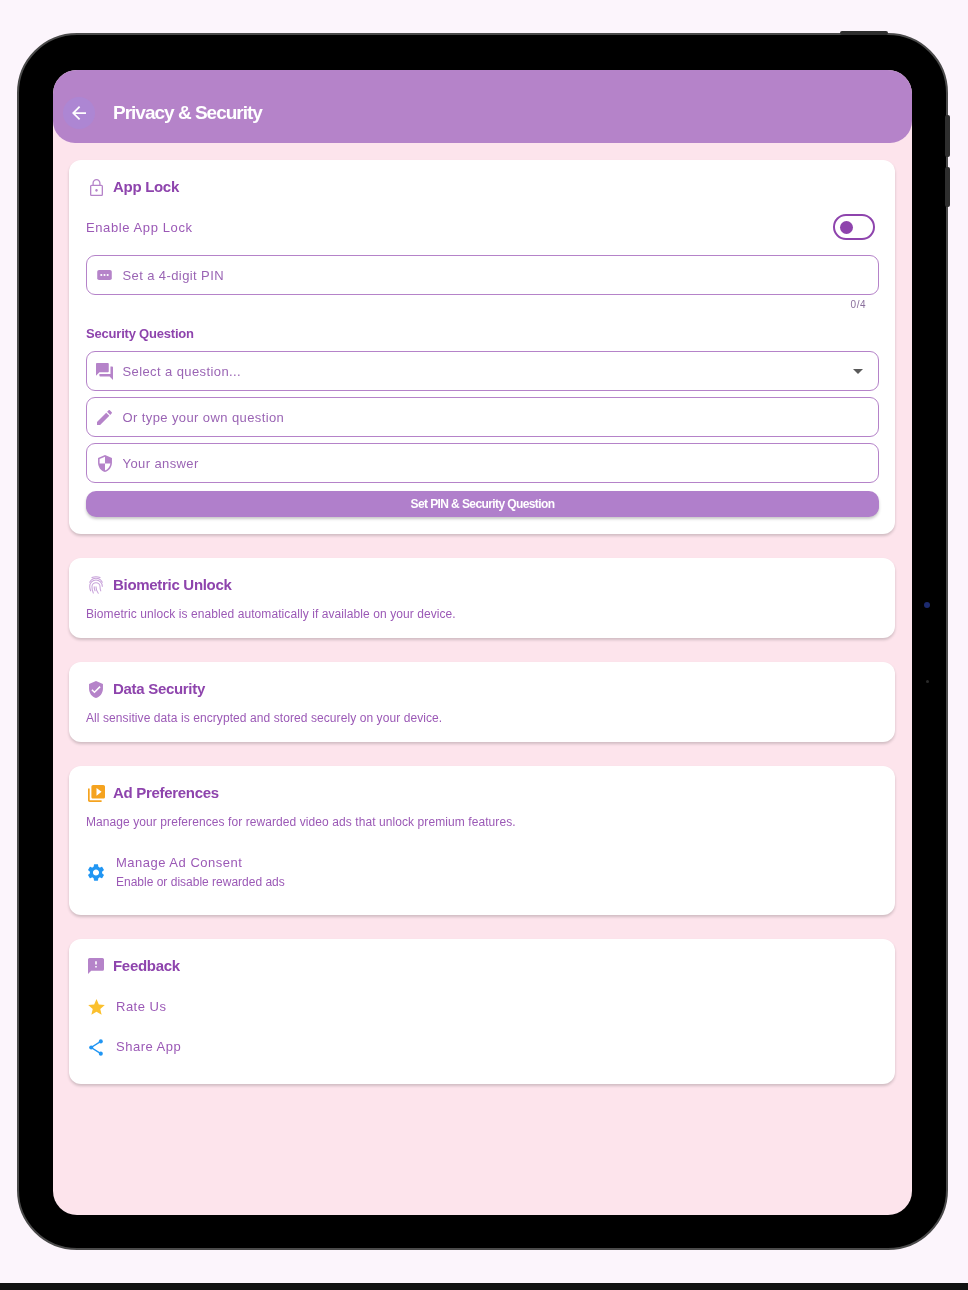 The width and height of the screenshot is (968, 1290). Describe the element at coordinates (96, 872) in the screenshot. I see `settings-icon` at that location.